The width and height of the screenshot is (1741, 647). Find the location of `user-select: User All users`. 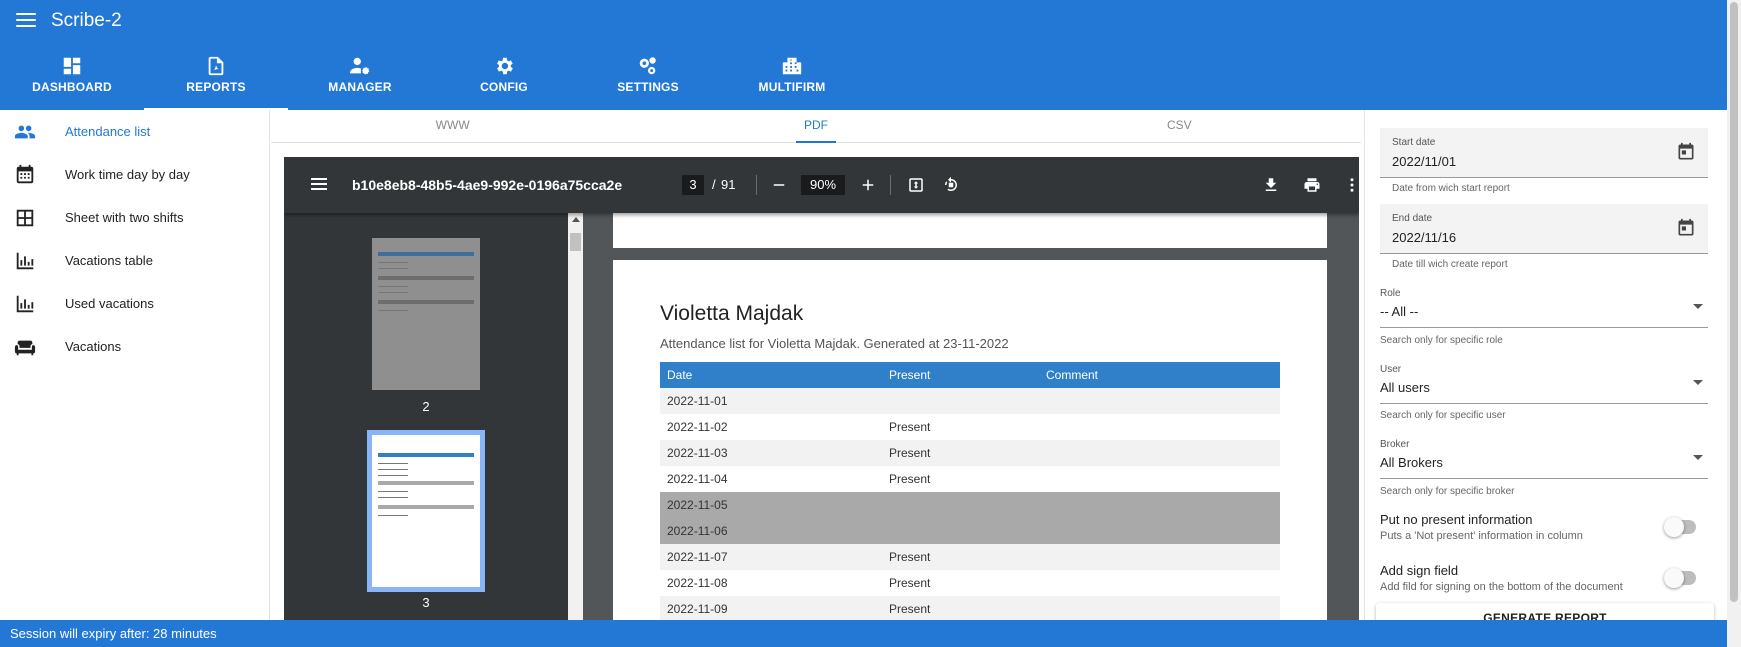

user-select: User All users is located at coordinates (1544, 384).